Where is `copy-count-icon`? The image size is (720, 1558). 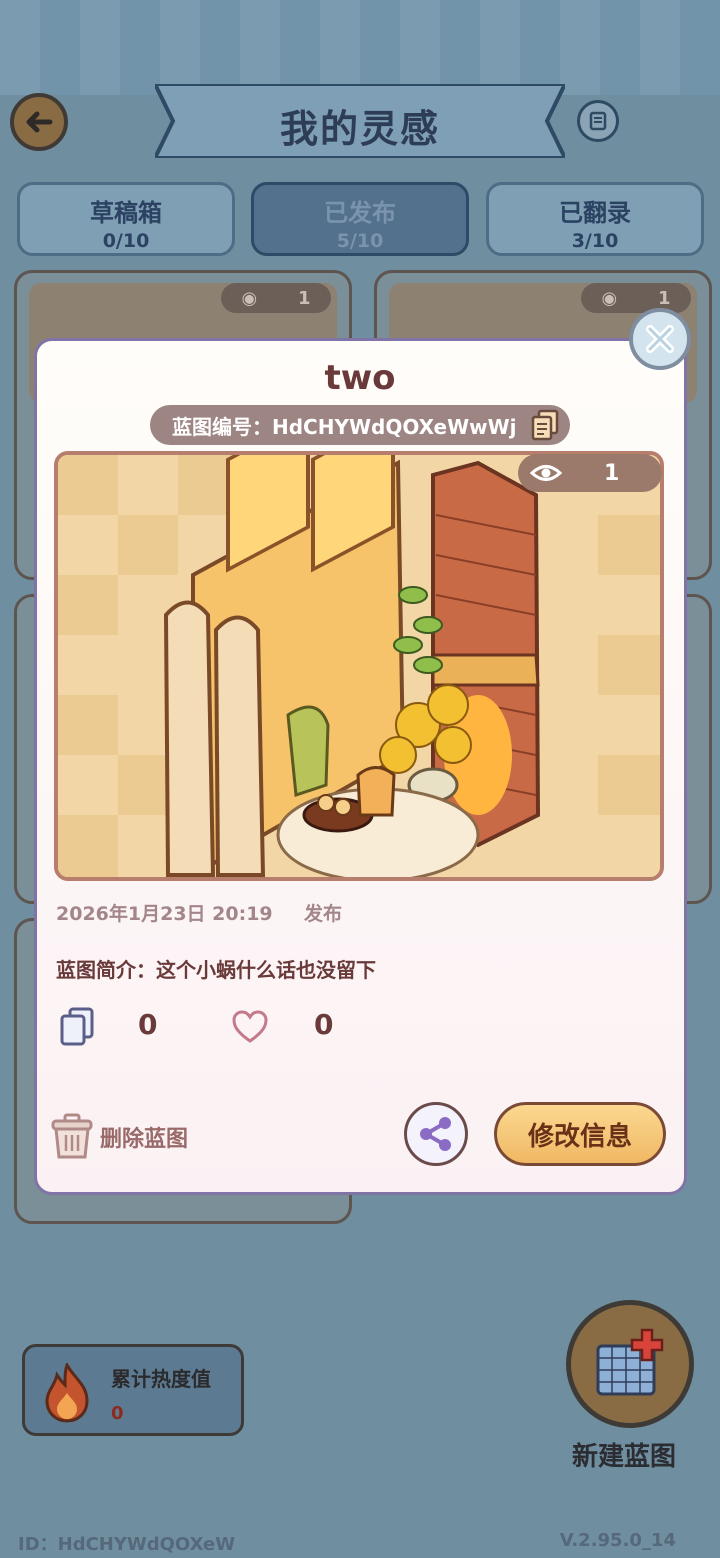 copy-count-icon is located at coordinates (77, 1026).